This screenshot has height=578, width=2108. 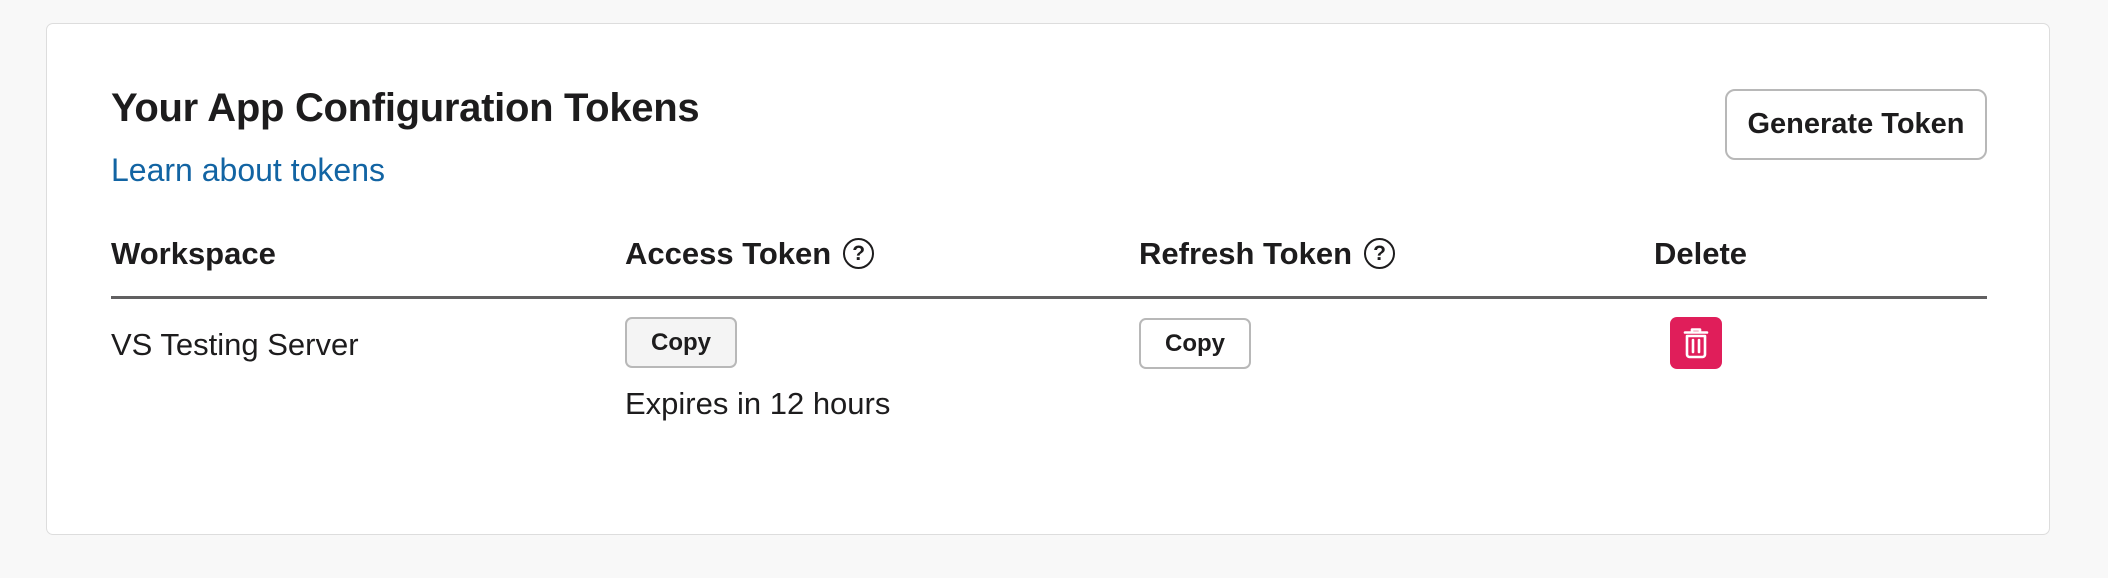 I want to click on column-header-access-token-label: Access Token, so click(x=728, y=253).